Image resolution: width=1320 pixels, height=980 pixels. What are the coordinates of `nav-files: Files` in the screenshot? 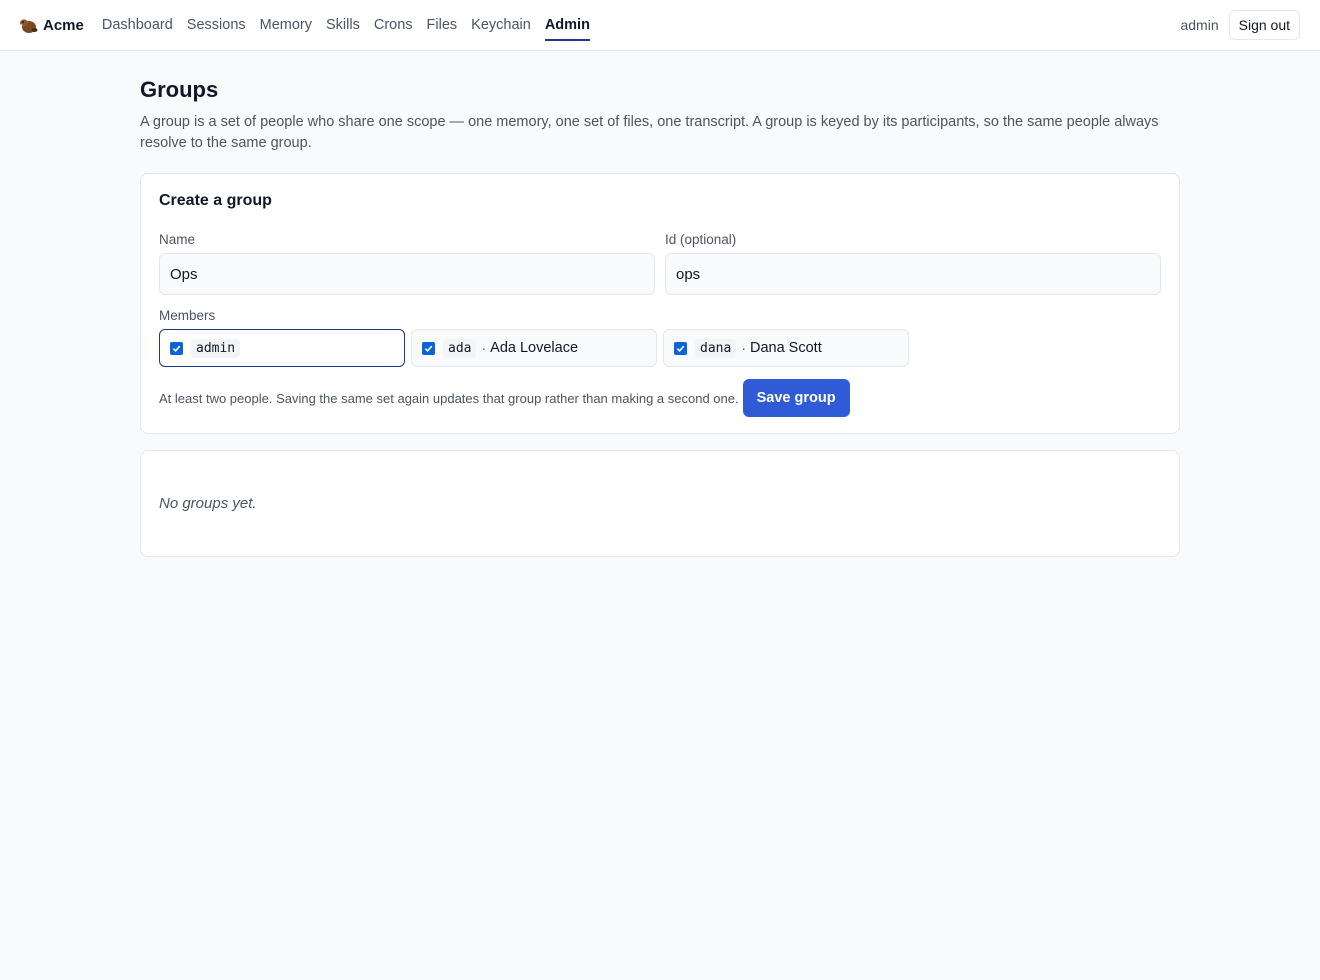 It's located at (442, 25).